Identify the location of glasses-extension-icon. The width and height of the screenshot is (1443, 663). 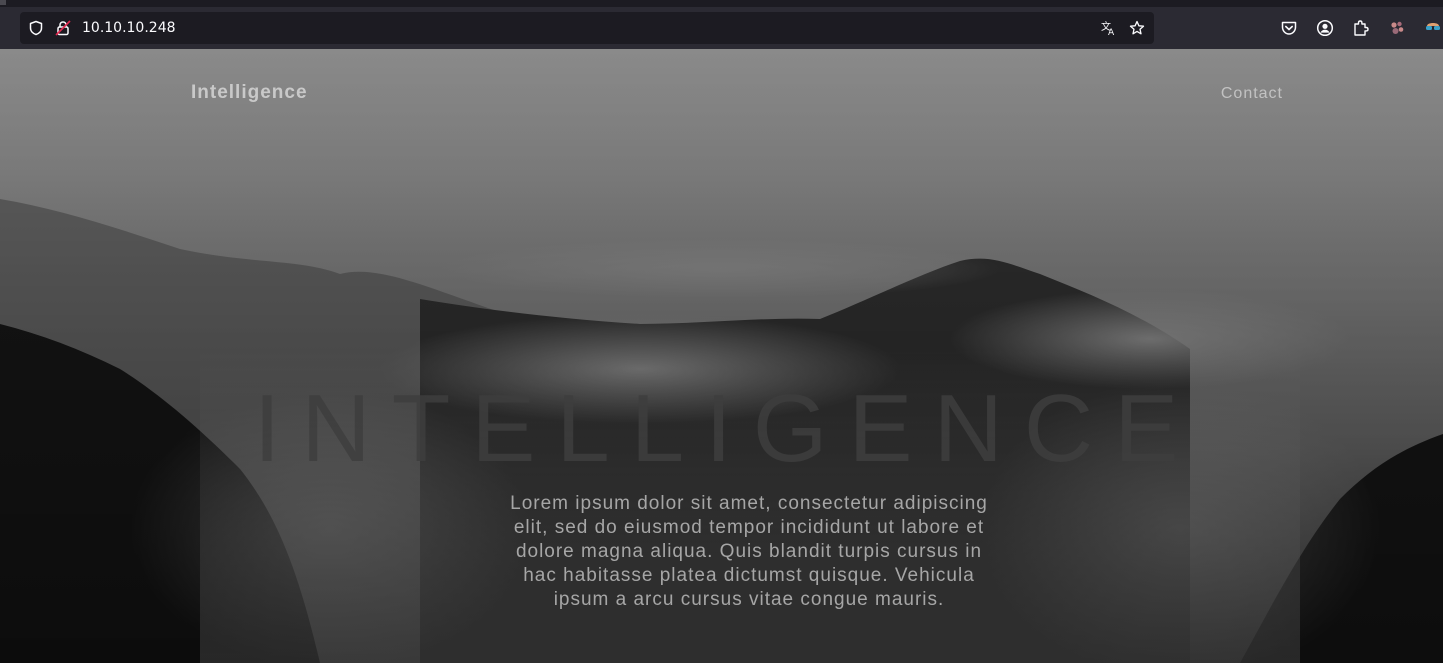
(1433, 28).